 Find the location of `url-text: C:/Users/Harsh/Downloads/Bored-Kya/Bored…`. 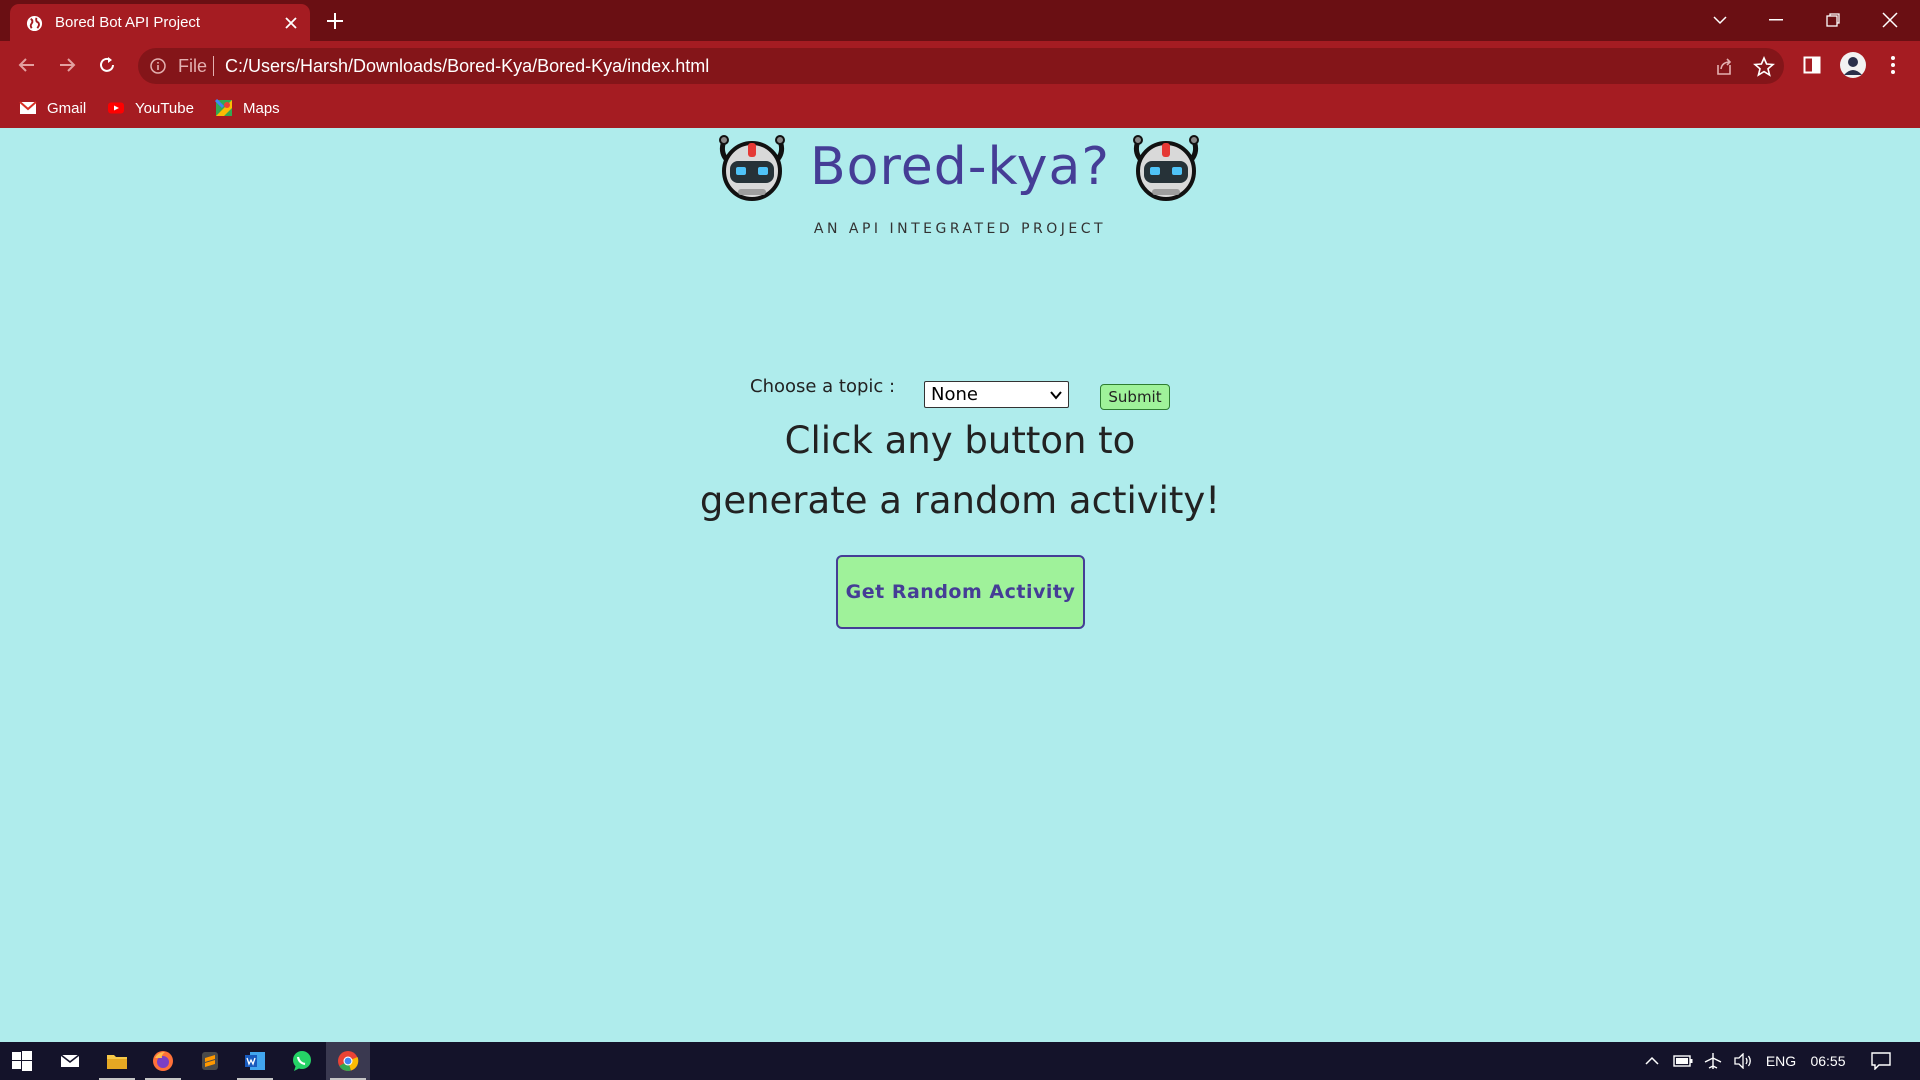

url-text: C:/Users/Harsh/Downloads/Bored-Kya/Bored… is located at coordinates (467, 66).